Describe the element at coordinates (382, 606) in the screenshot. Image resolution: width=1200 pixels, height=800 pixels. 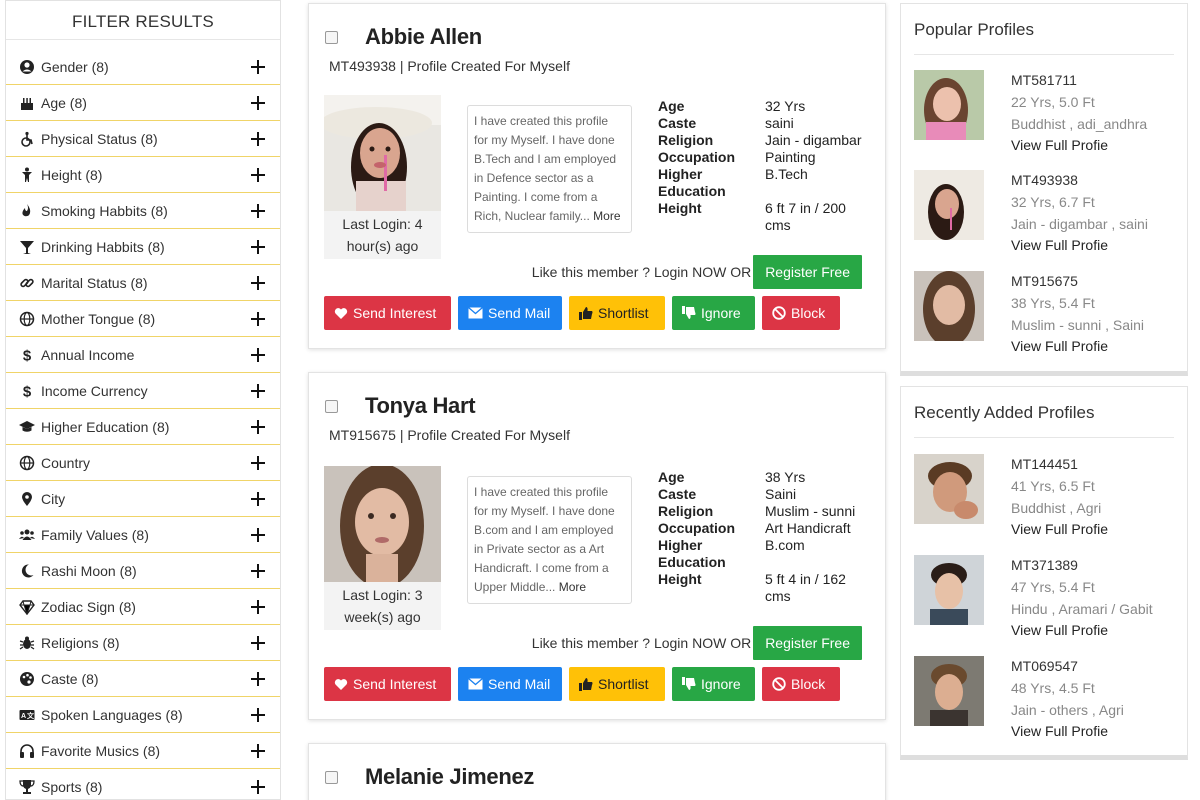
I see `last-login: Last Login: 3 week(s) ago` at that location.